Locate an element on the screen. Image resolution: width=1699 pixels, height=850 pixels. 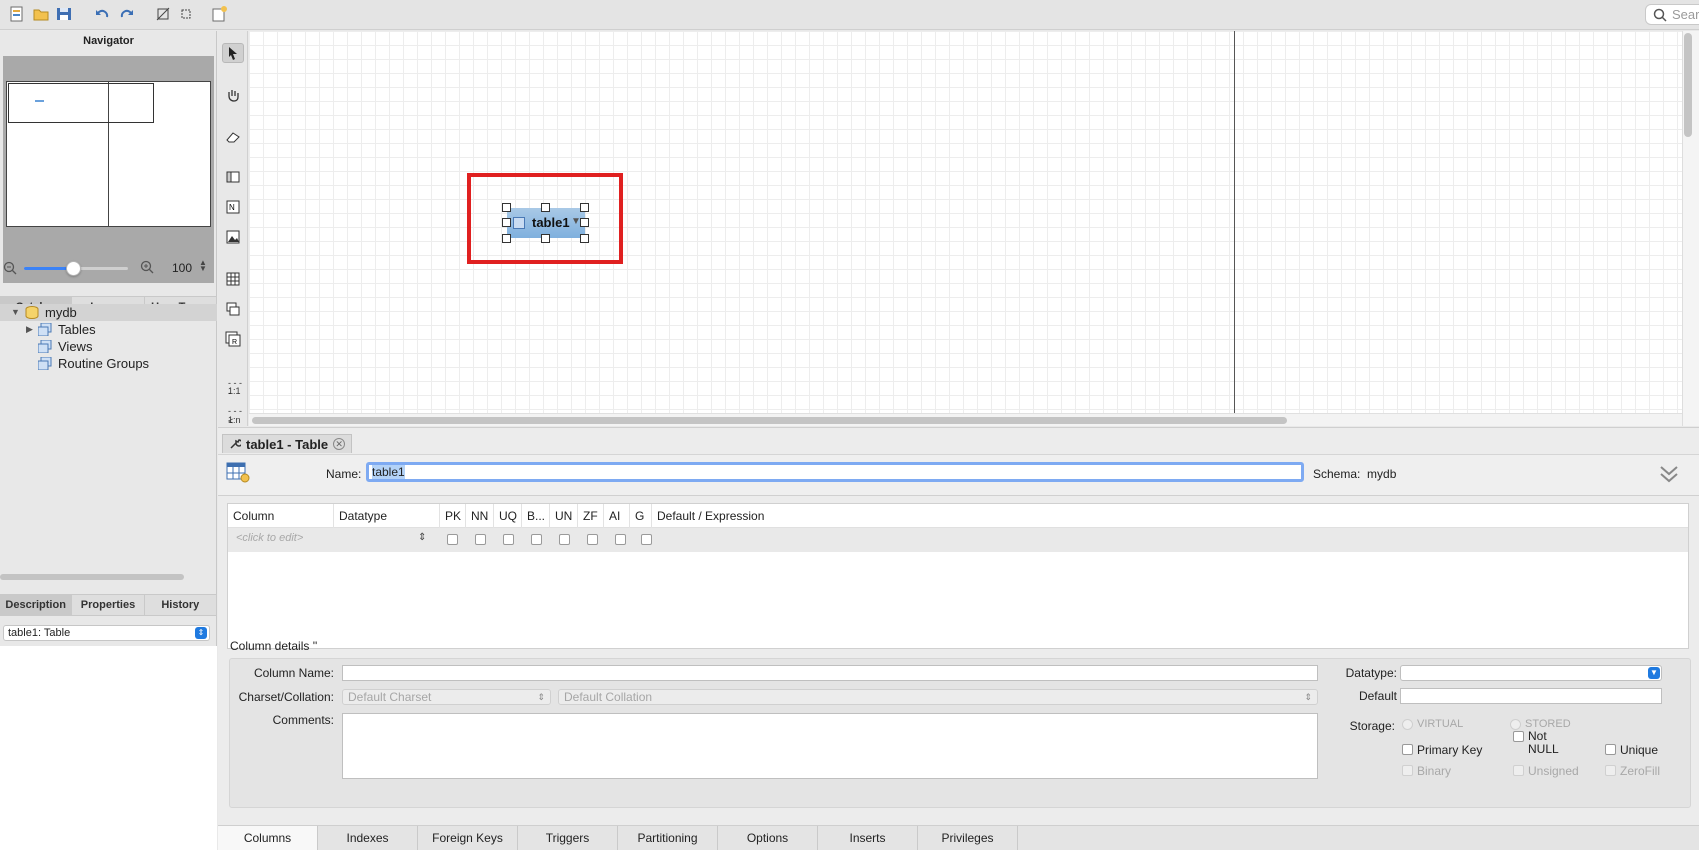
undo-icon is located at coordinates (102, 14).